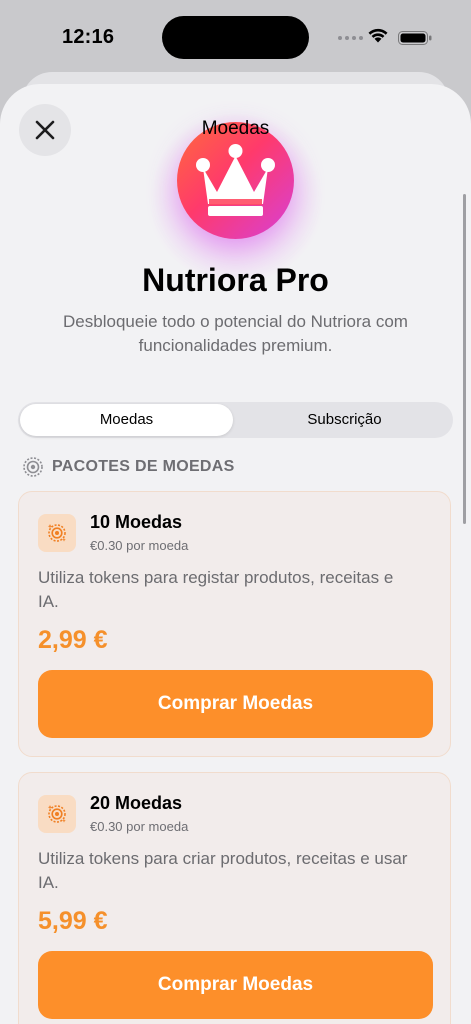  Describe the element at coordinates (136, 803) in the screenshot. I see `package-name: 20 Moedas` at that location.